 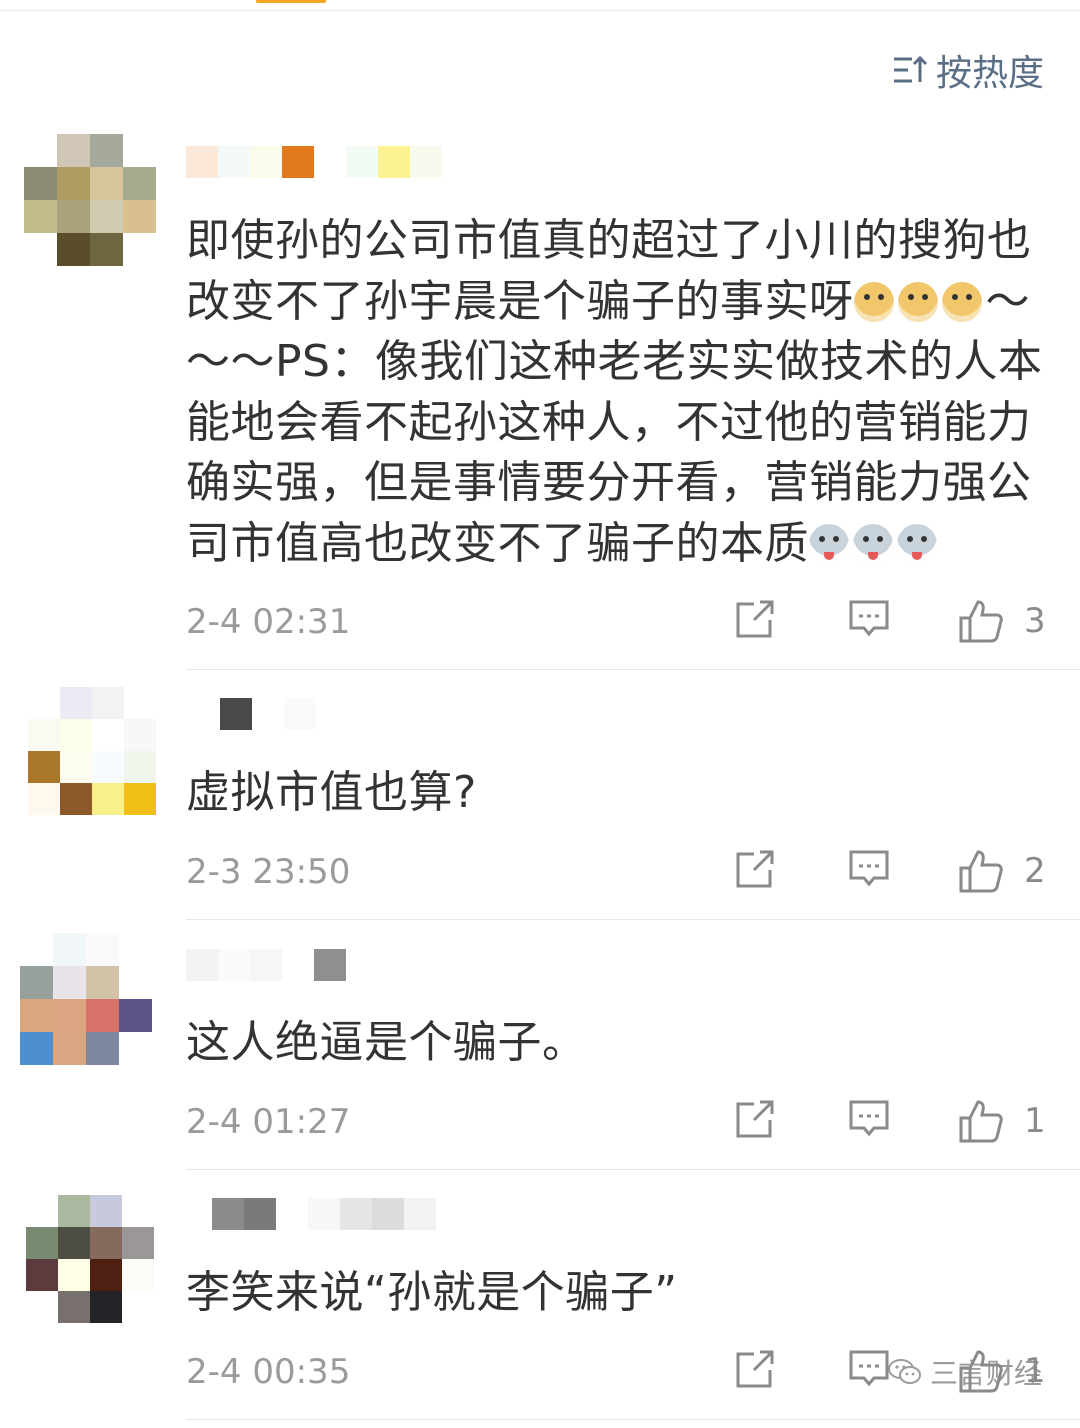 I want to click on wechat-icon, so click(x=904, y=1371).